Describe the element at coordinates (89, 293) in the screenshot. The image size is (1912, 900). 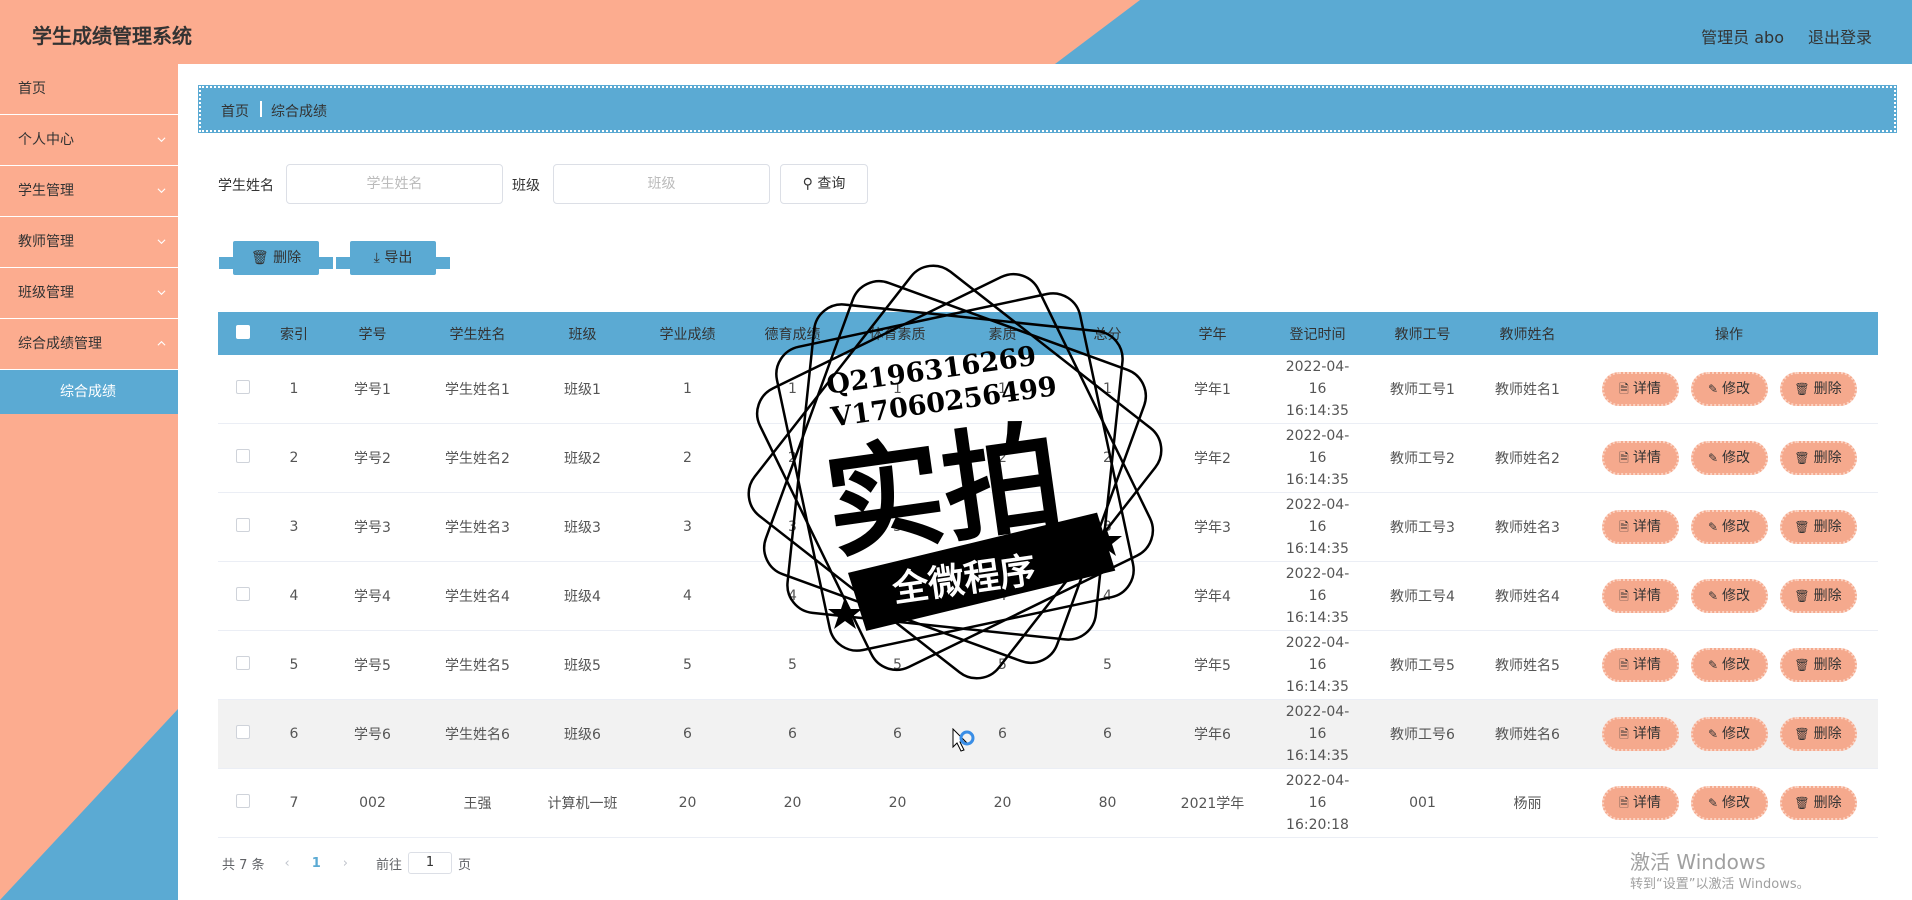
I see `sidebar-item-class-management: 班级管理` at that location.